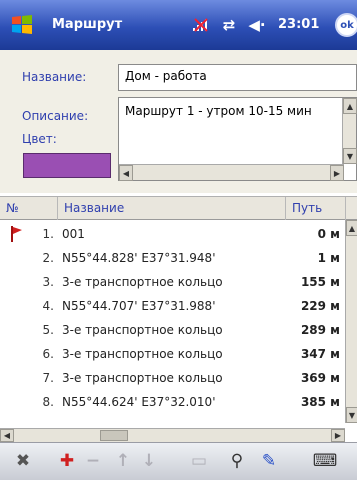 The width and height of the screenshot is (357, 480). Describe the element at coordinates (320, 330) in the screenshot. I see `row-distance: 289 м` at that location.